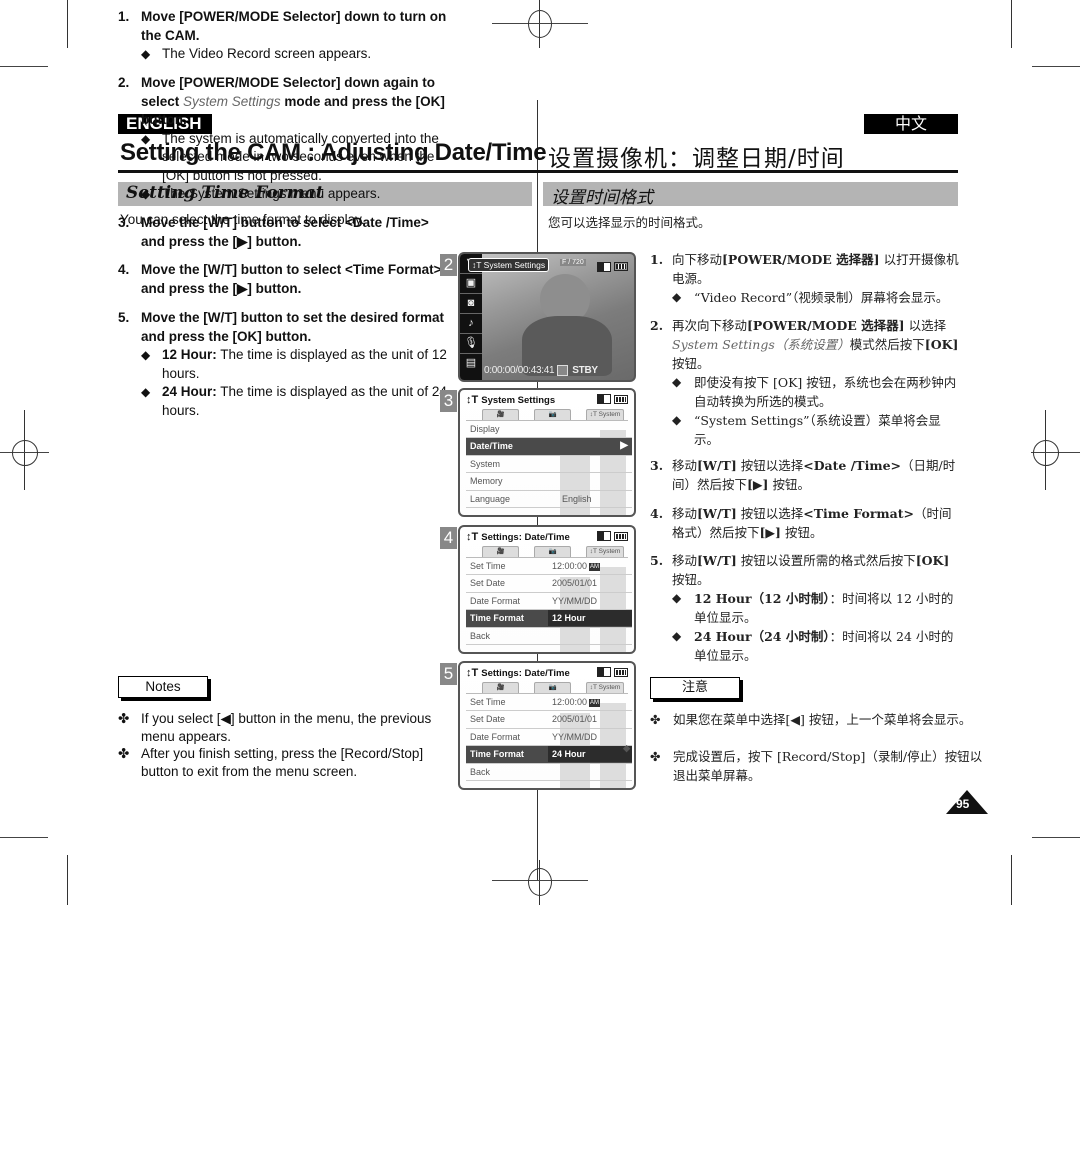 The height and width of the screenshot is (1163, 1080). I want to click on camera-icon: ◙, so click(471, 304).